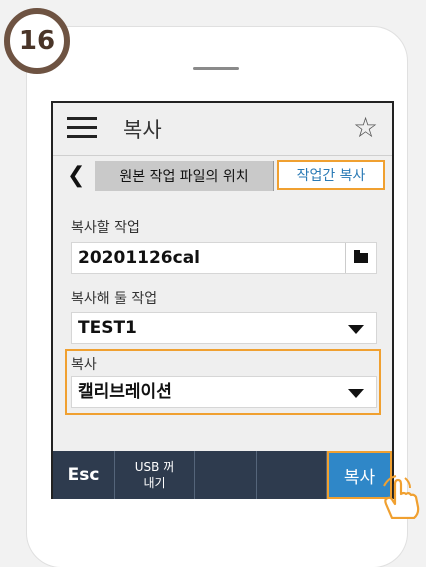 The image size is (426, 567). Describe the element at coordinates (142, 130) in the screenshot. I see `page-title: 복사` at that location.